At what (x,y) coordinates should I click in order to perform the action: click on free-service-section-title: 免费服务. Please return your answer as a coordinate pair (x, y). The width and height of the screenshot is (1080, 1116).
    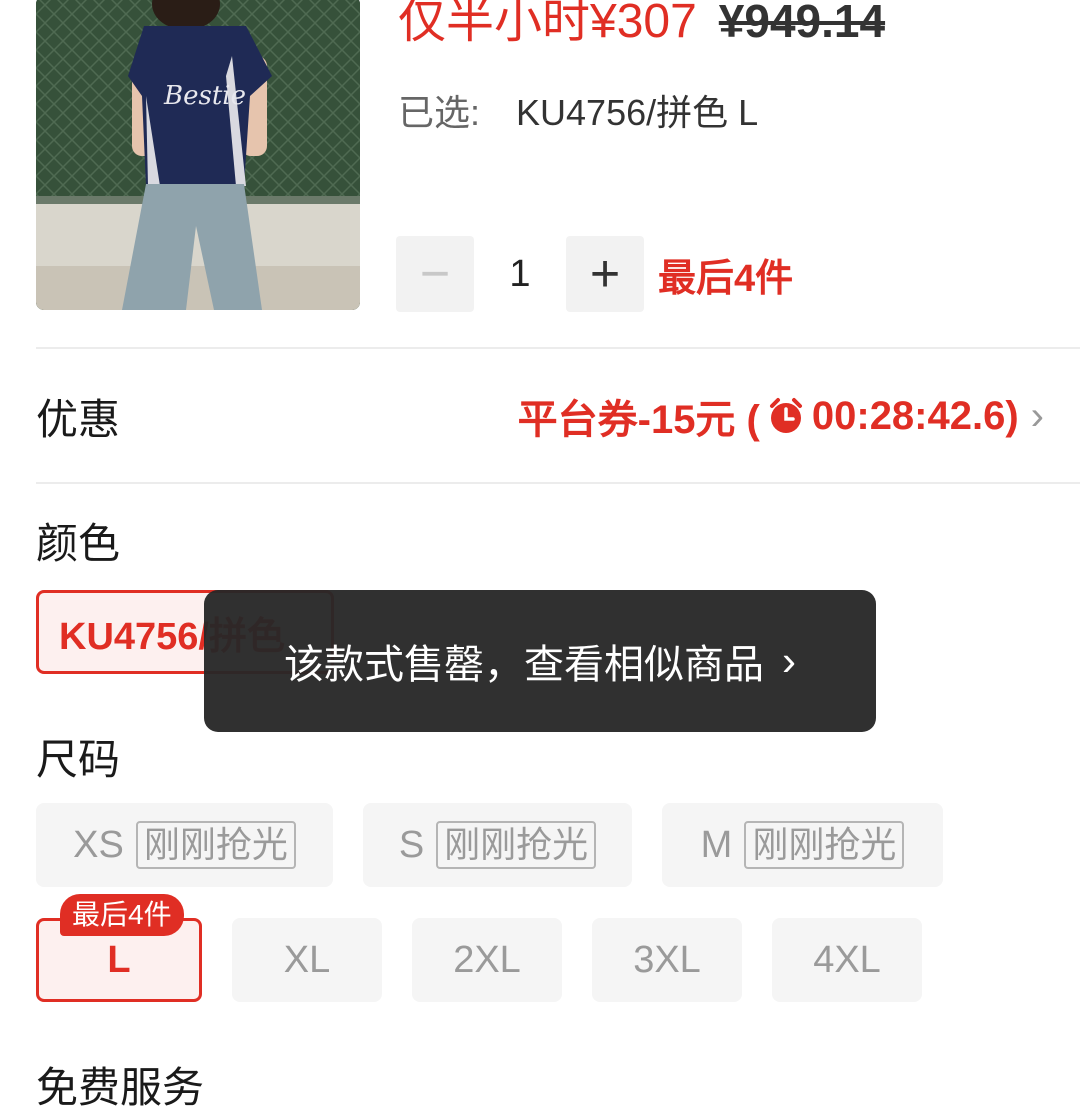
    Looking at the image, I should click on (120, 1087).